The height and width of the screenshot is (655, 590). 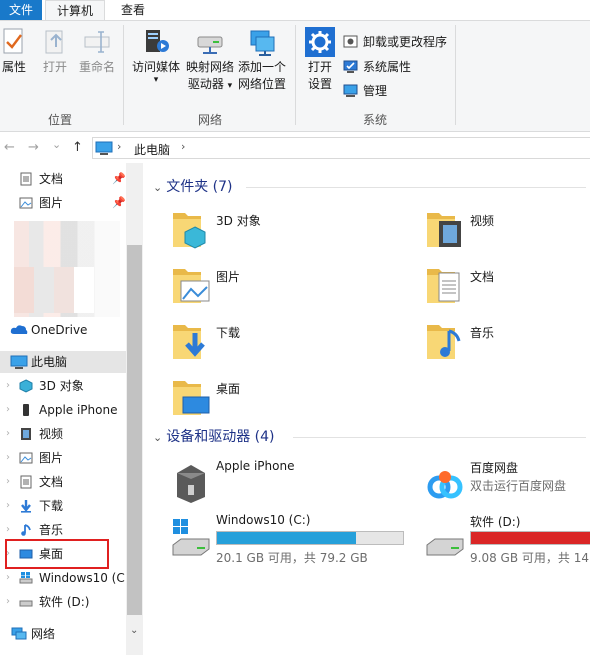 I want to click on settings-gear-icon, so click(x=320, y=42).